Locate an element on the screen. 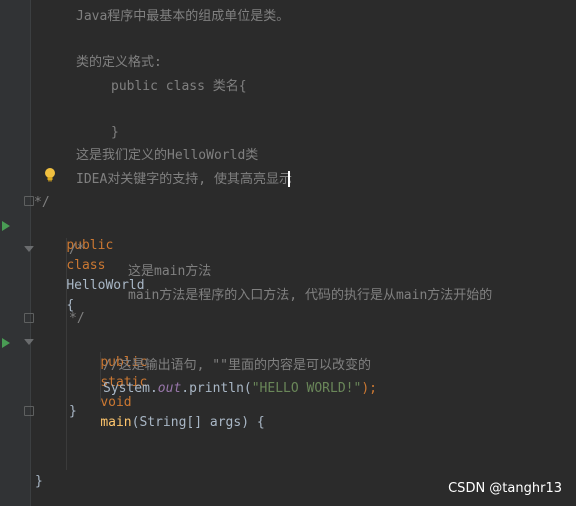  println-call: .println( is located at coordinates (216, 388).